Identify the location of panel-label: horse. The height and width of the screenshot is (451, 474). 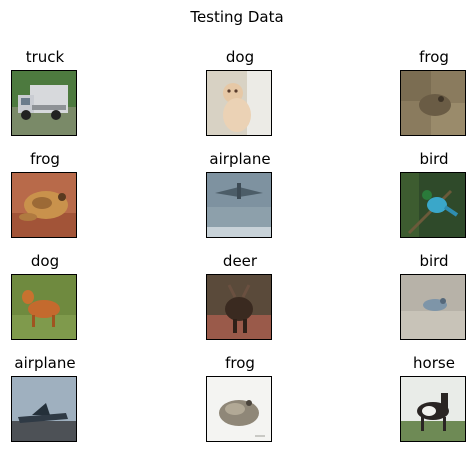
(434, 363).